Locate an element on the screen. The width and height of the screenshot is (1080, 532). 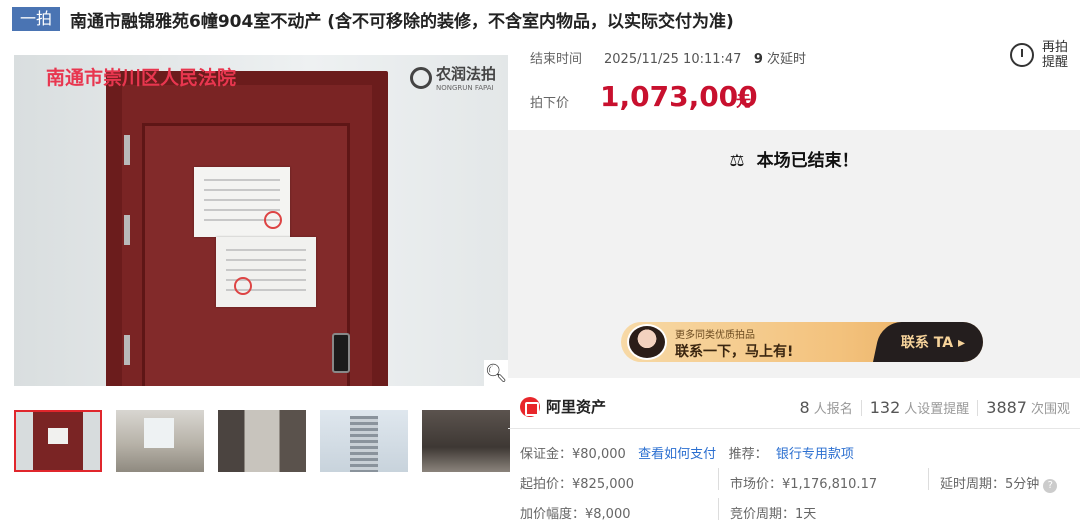
avatar is located at coordinates (647, 342).